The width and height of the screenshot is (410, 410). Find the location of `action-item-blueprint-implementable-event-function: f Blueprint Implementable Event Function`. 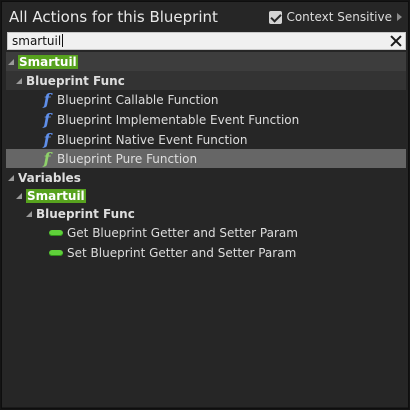

action-item-blueprint-implementable-event-function: f Blueprint Implementable Event Function is located at coordinates (170, 120).